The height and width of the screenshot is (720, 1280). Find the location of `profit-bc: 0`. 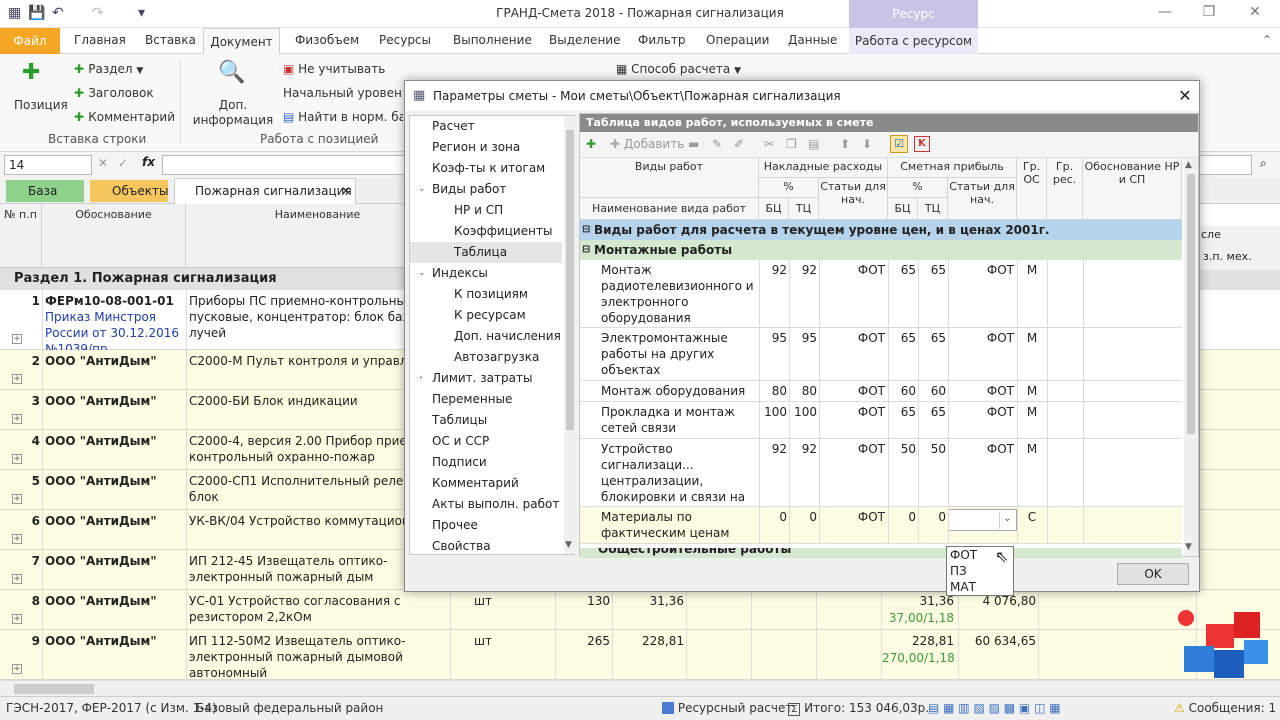

profit-bc: 0 is located at coordinates (902, 517).